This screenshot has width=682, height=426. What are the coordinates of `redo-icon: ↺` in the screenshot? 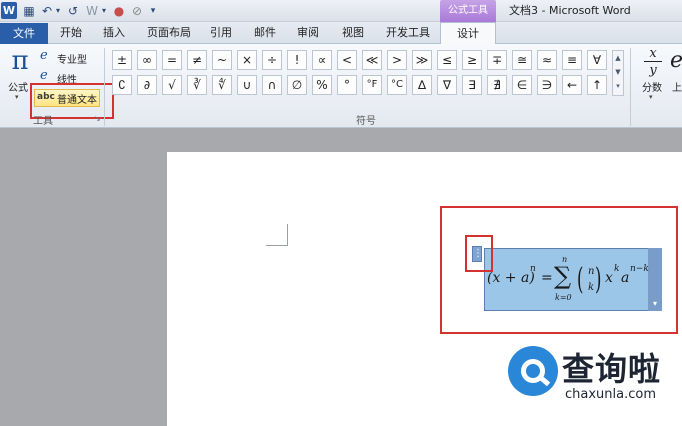 It's located at (73, 11).